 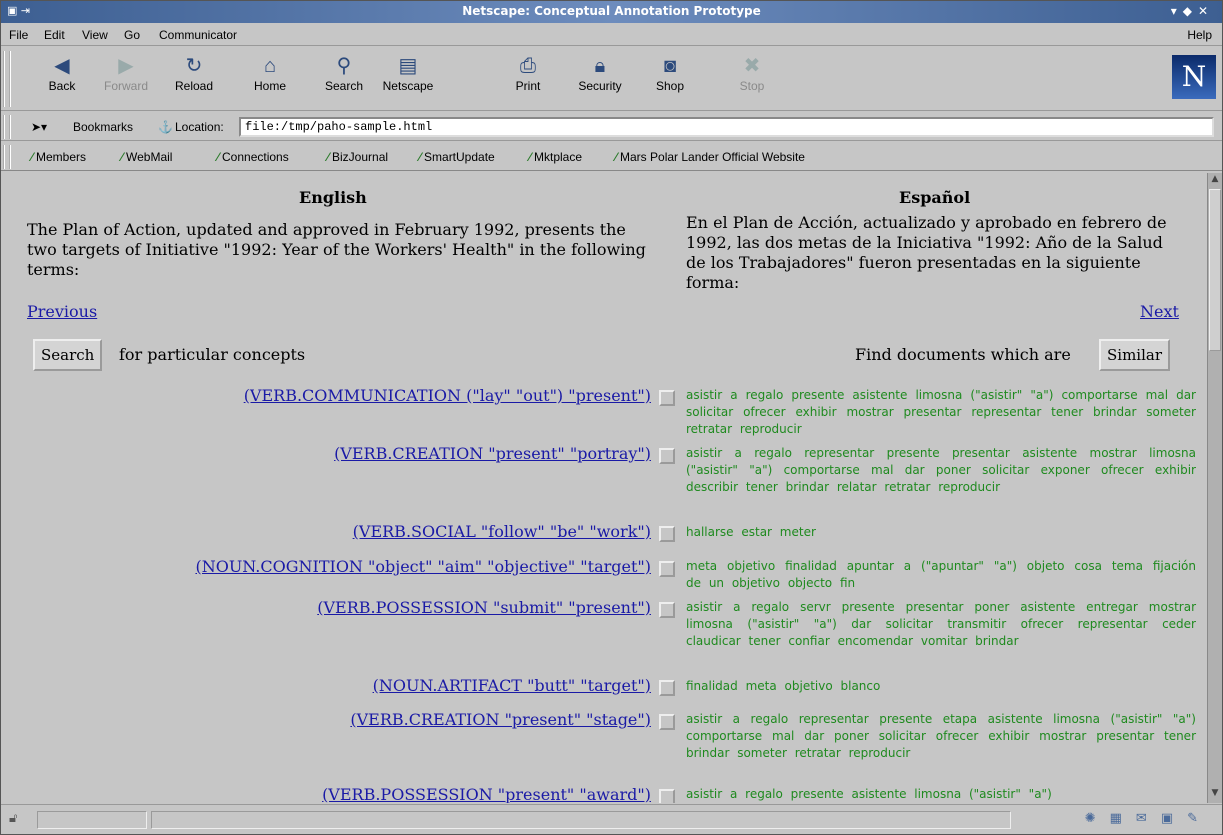 What do you see at coordinates (357, 157) in the screenshot?
I see `bookmark-bizjournal: ⁄ BizJournal` at bounding box center [357, 157].